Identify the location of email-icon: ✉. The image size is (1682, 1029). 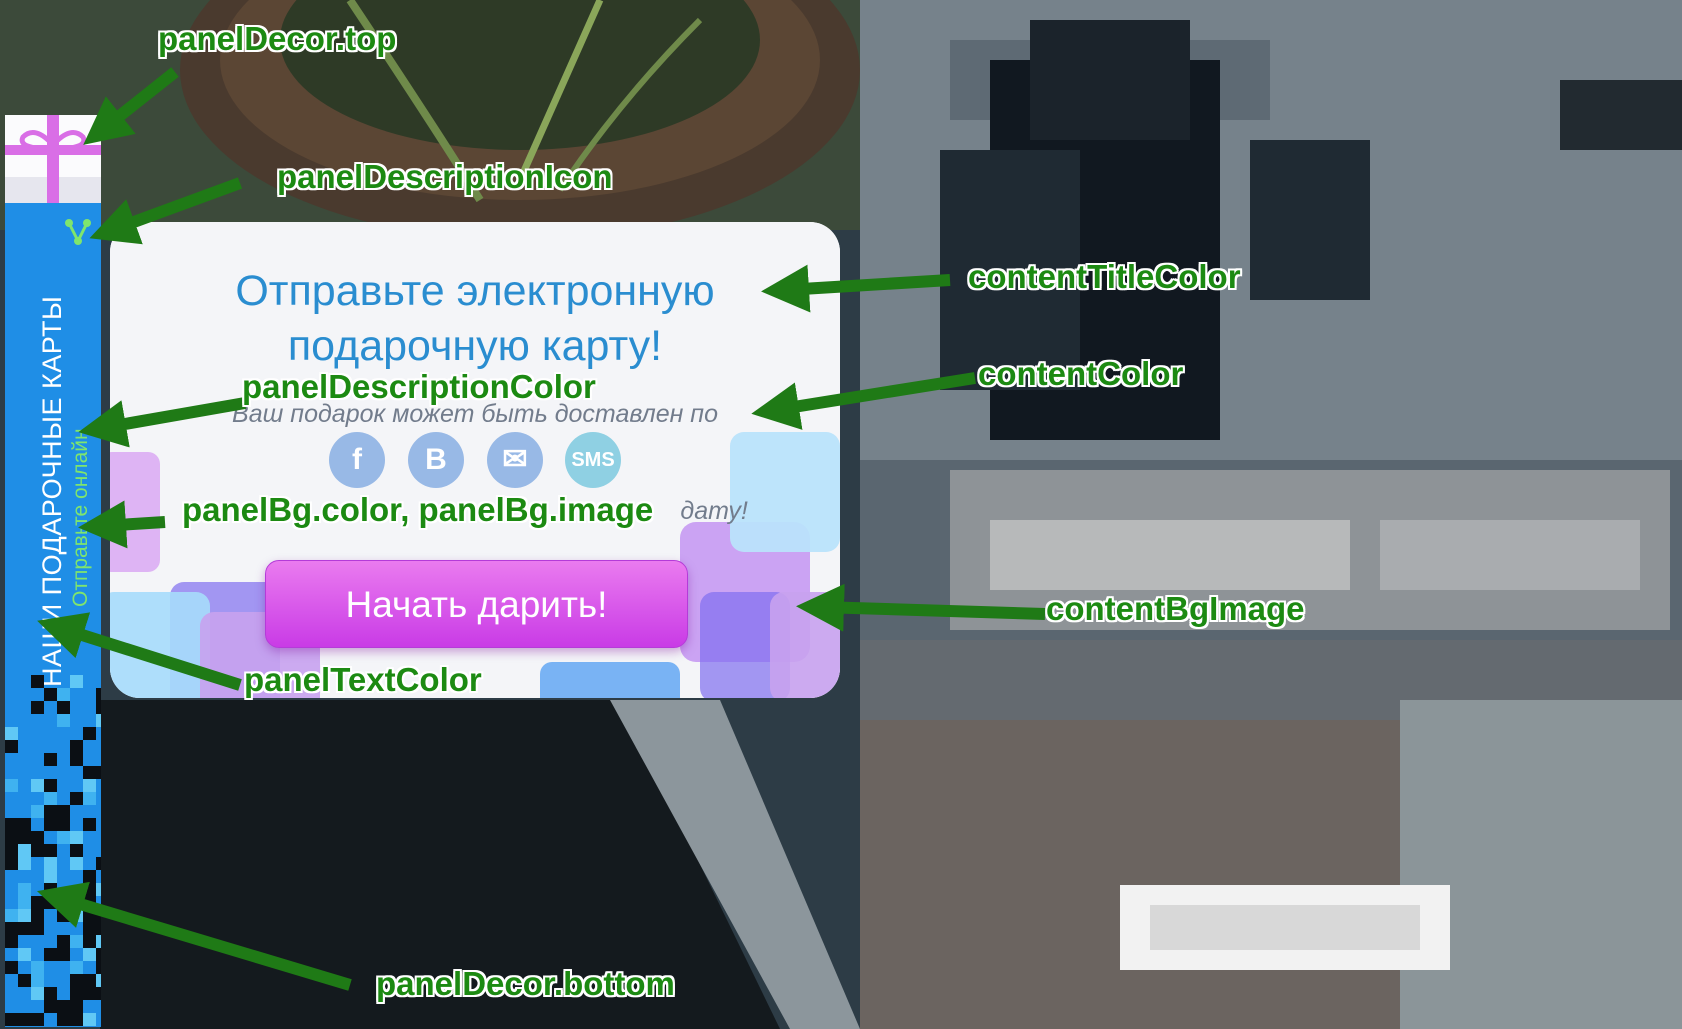
(515, 460).